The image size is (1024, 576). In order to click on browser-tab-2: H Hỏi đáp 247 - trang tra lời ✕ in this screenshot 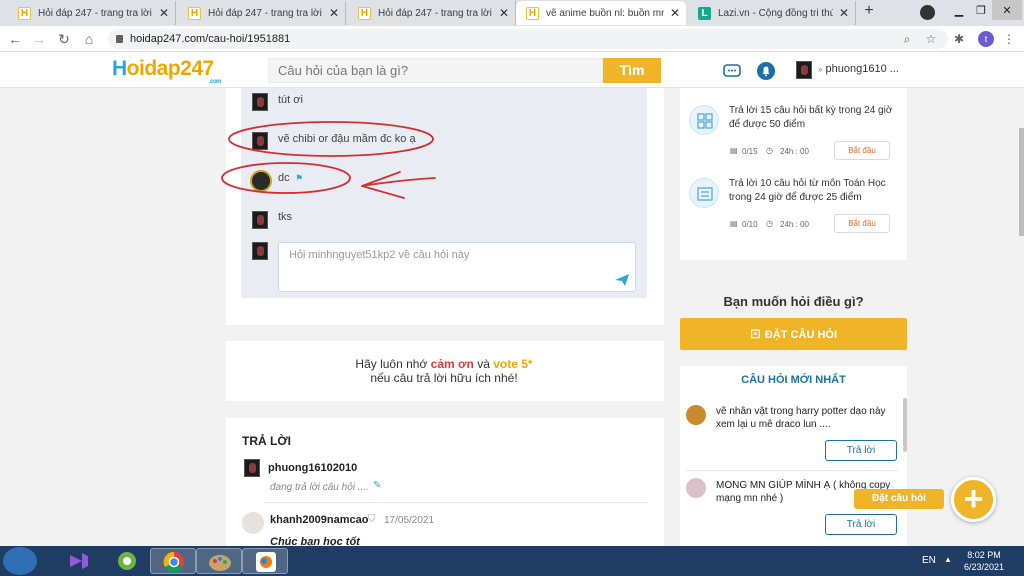, I will do `click(262, 13)`.